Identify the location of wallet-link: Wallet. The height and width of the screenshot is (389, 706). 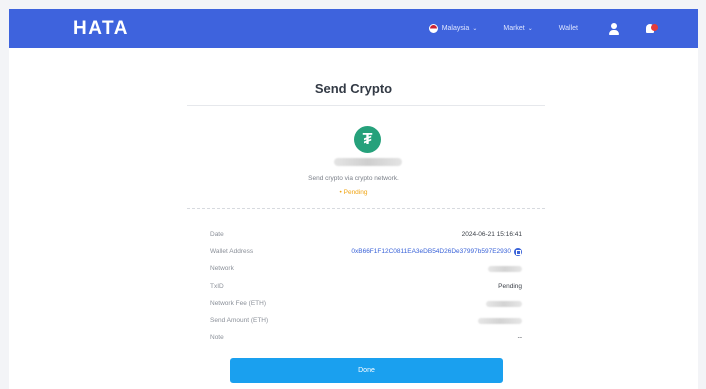
(568, 28).